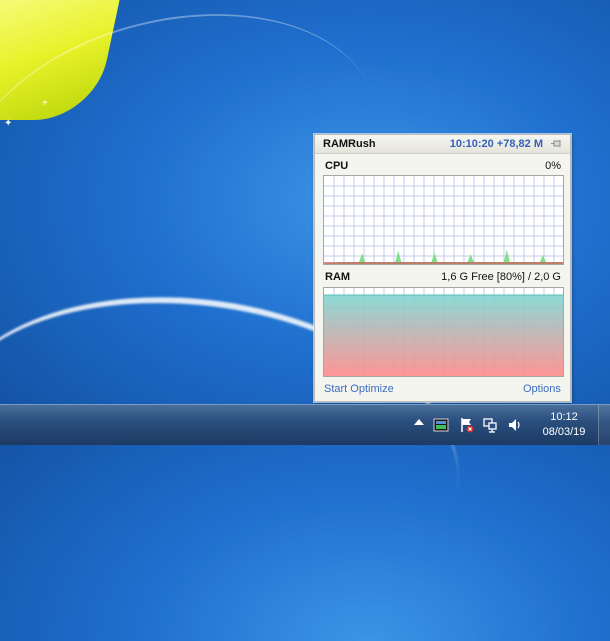 This screenshot has height=641, width=610. Describe the element at coordinates (349, 144) in the screenshot. I see `gadget-title: RAMRush` at that location.